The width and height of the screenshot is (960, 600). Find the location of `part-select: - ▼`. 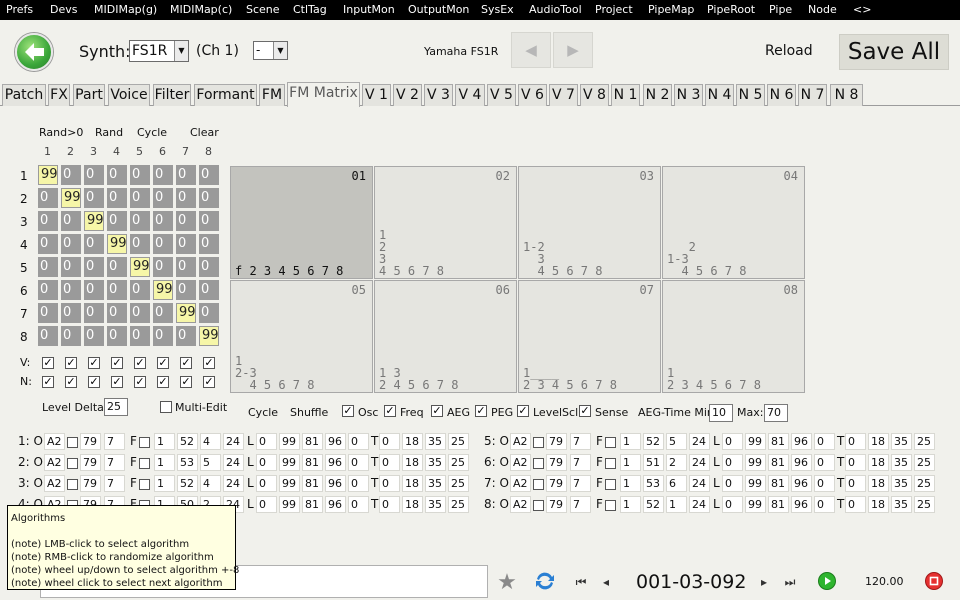

part-select: - ▼ is located at coordinates (270, 50).